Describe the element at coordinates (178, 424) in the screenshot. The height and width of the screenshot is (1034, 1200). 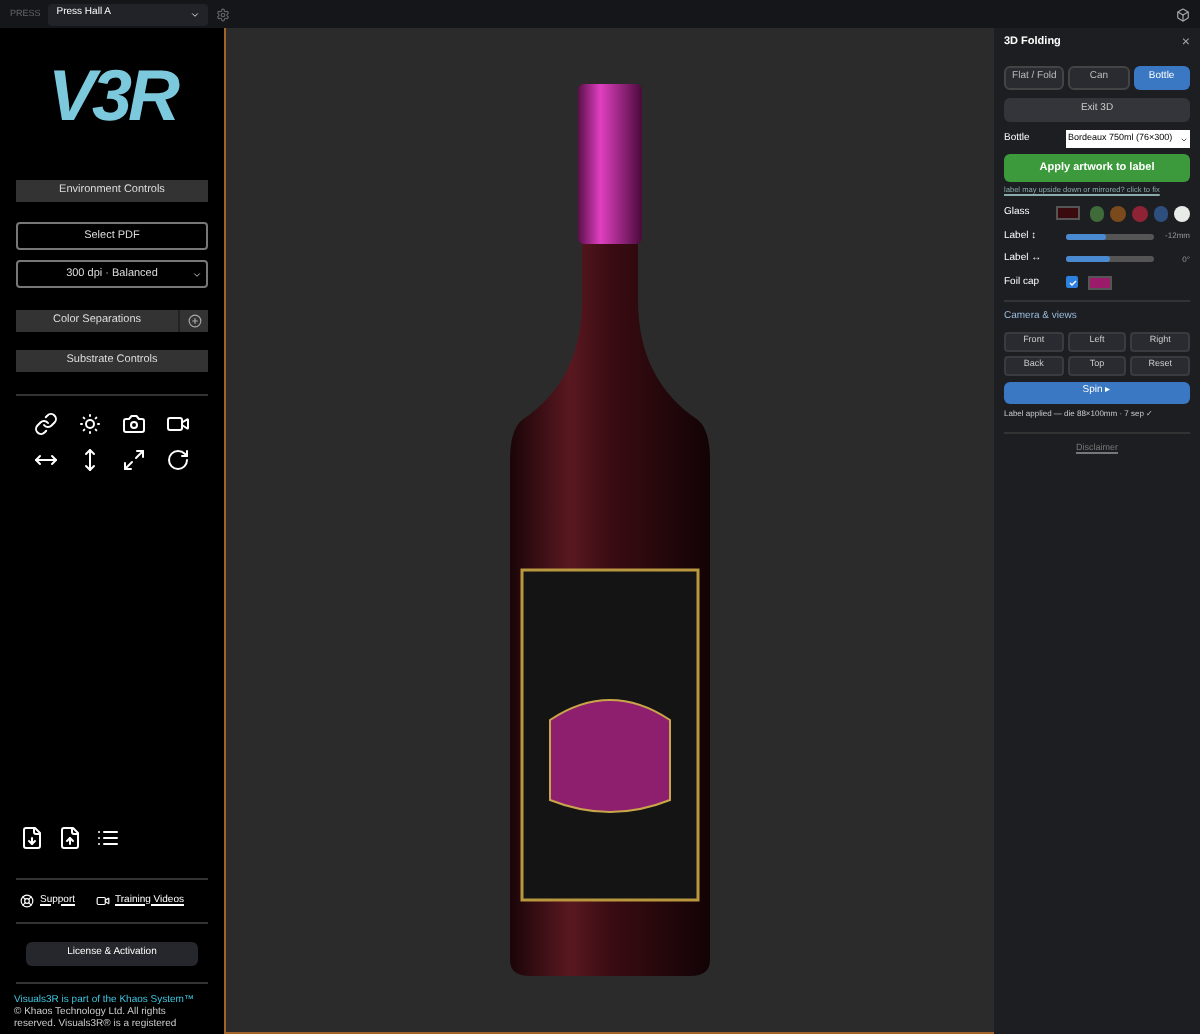
I see `video-camera-icon` at that location.